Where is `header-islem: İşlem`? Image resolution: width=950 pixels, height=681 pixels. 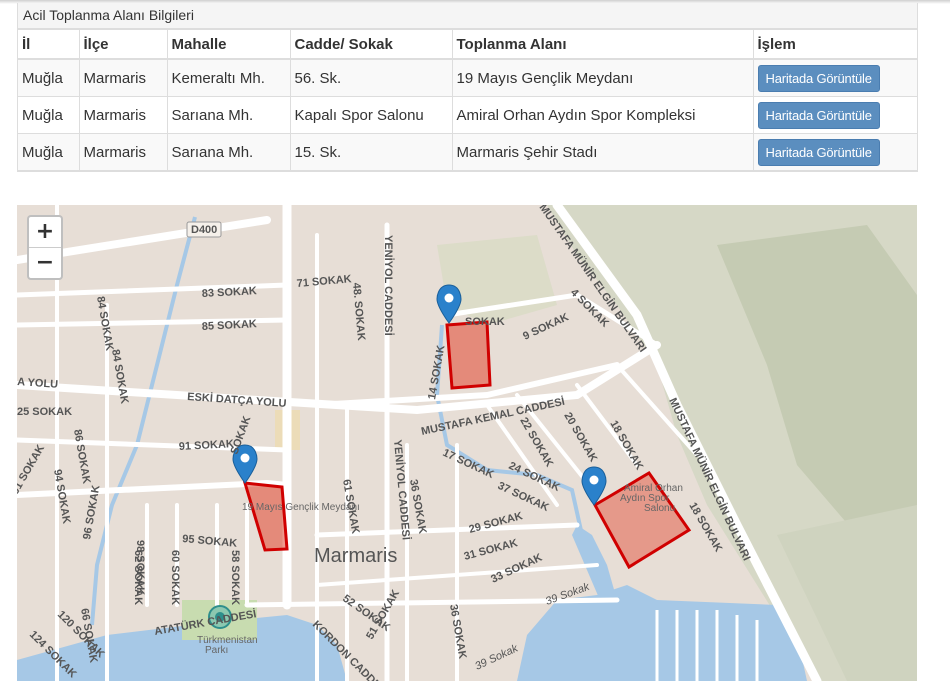 header-islem: İşlem is located at coordinates (834, 44).